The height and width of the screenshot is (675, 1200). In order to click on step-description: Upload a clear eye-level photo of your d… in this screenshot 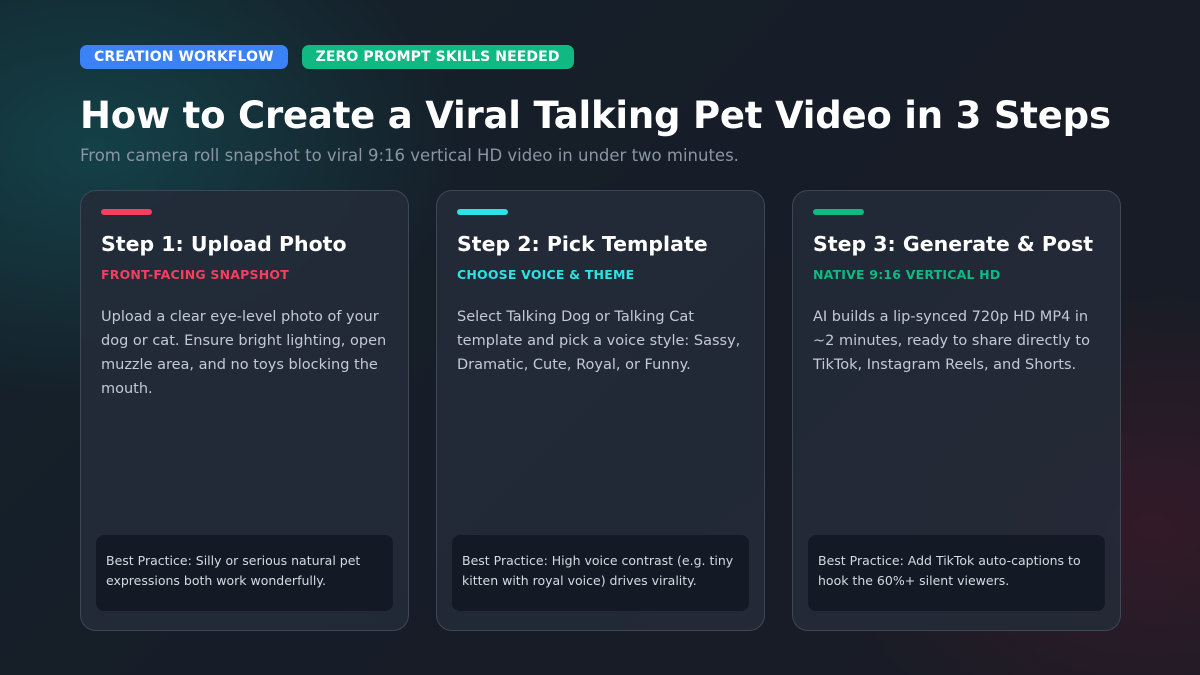, I will do `click(244, 353)`.